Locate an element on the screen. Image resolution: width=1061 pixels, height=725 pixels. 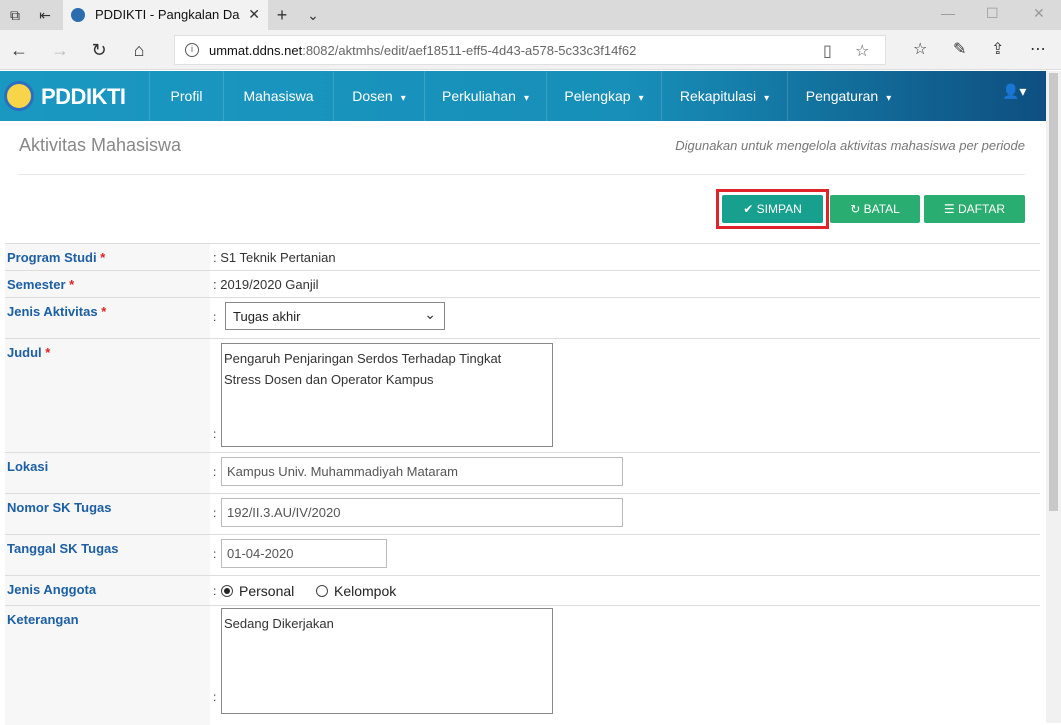
new-tab-icon: + is located at coordinates (282, 15).